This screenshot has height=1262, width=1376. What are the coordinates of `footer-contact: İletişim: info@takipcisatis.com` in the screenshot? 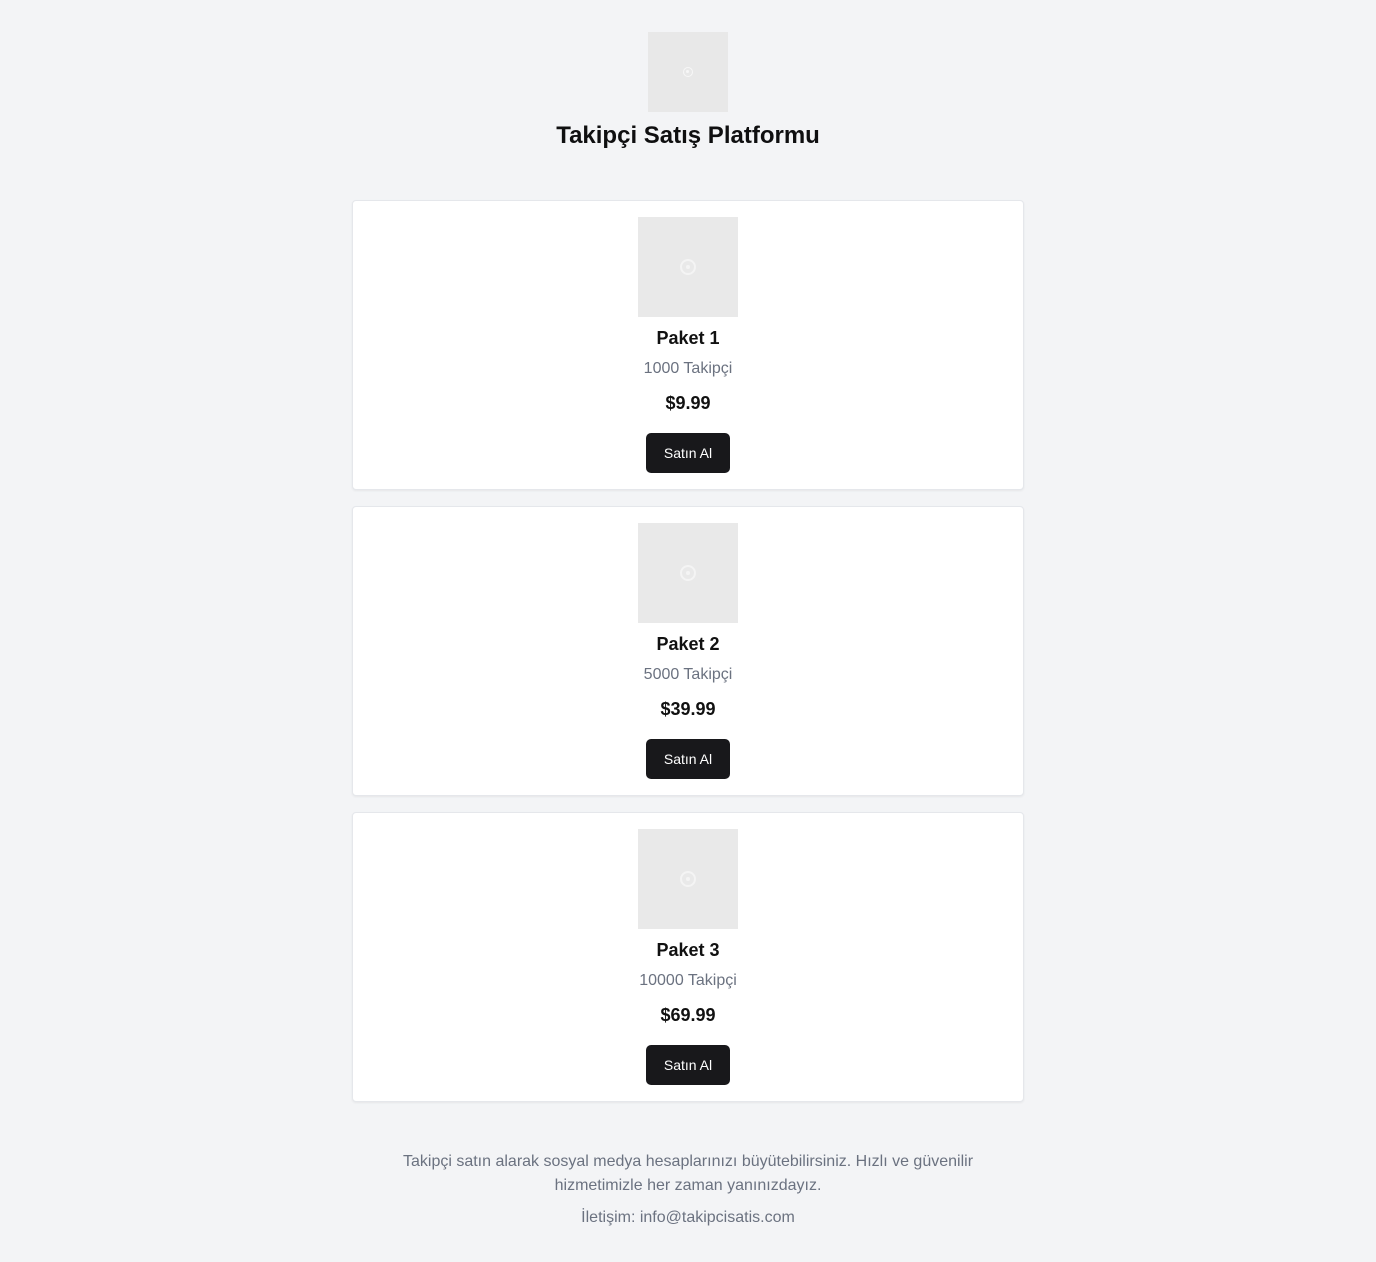 It's located at (688, 1217).